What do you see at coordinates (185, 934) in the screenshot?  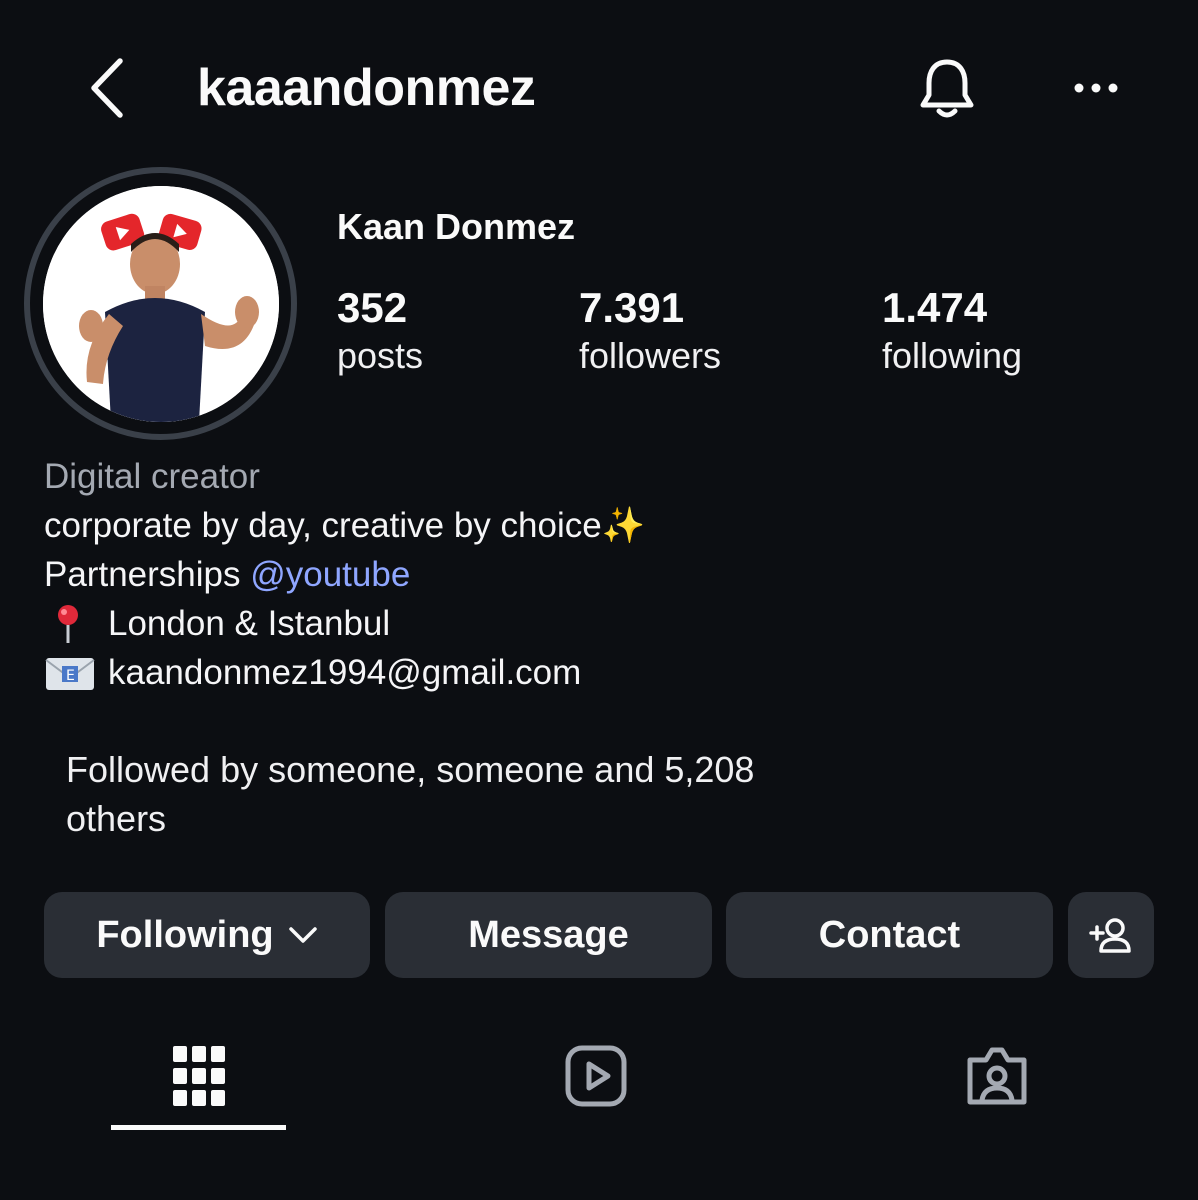 I see `following-button-label: Following` at bounding box center [185, 934].